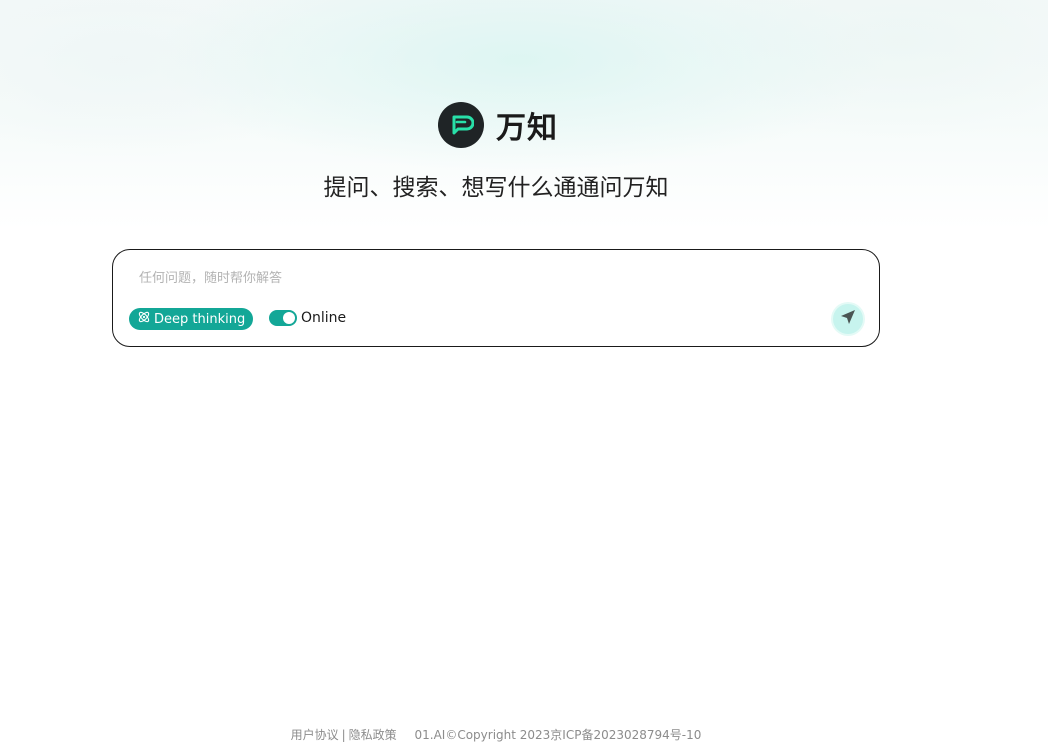 The height and width of the screenshot is (749, 1048). Describe the element at coordinates (461, 125) in the screenshot. I see `logo-icon` at that location.